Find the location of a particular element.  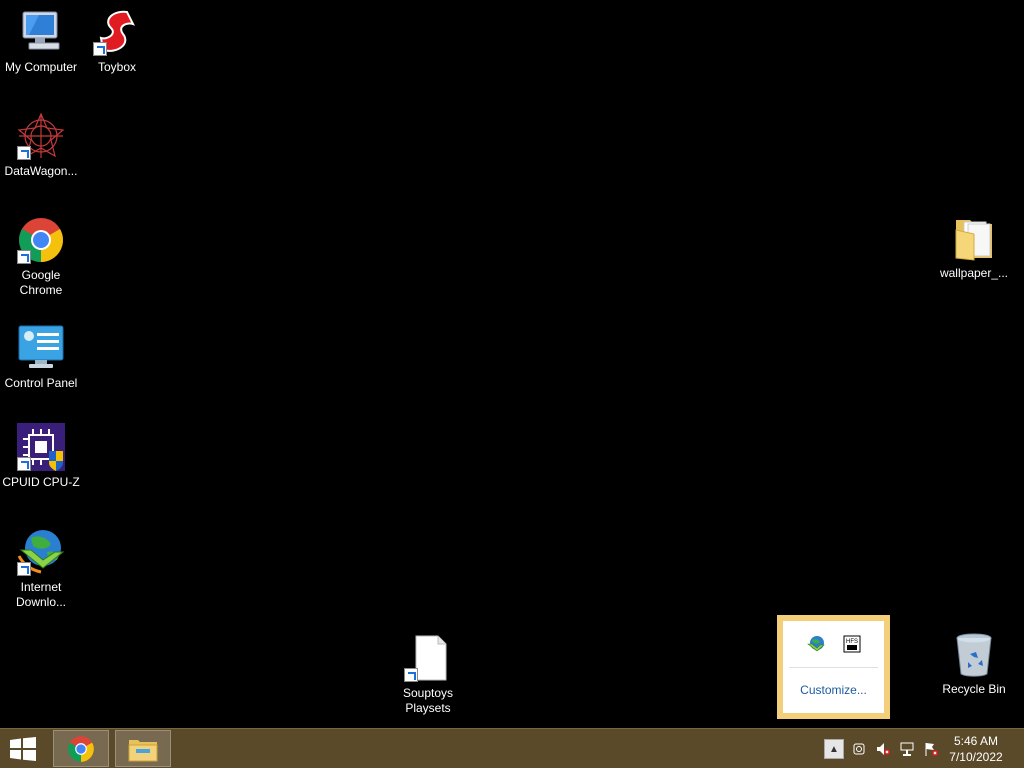

desktop-icon-toybox: Toybox is located at coordinates (117, 41).